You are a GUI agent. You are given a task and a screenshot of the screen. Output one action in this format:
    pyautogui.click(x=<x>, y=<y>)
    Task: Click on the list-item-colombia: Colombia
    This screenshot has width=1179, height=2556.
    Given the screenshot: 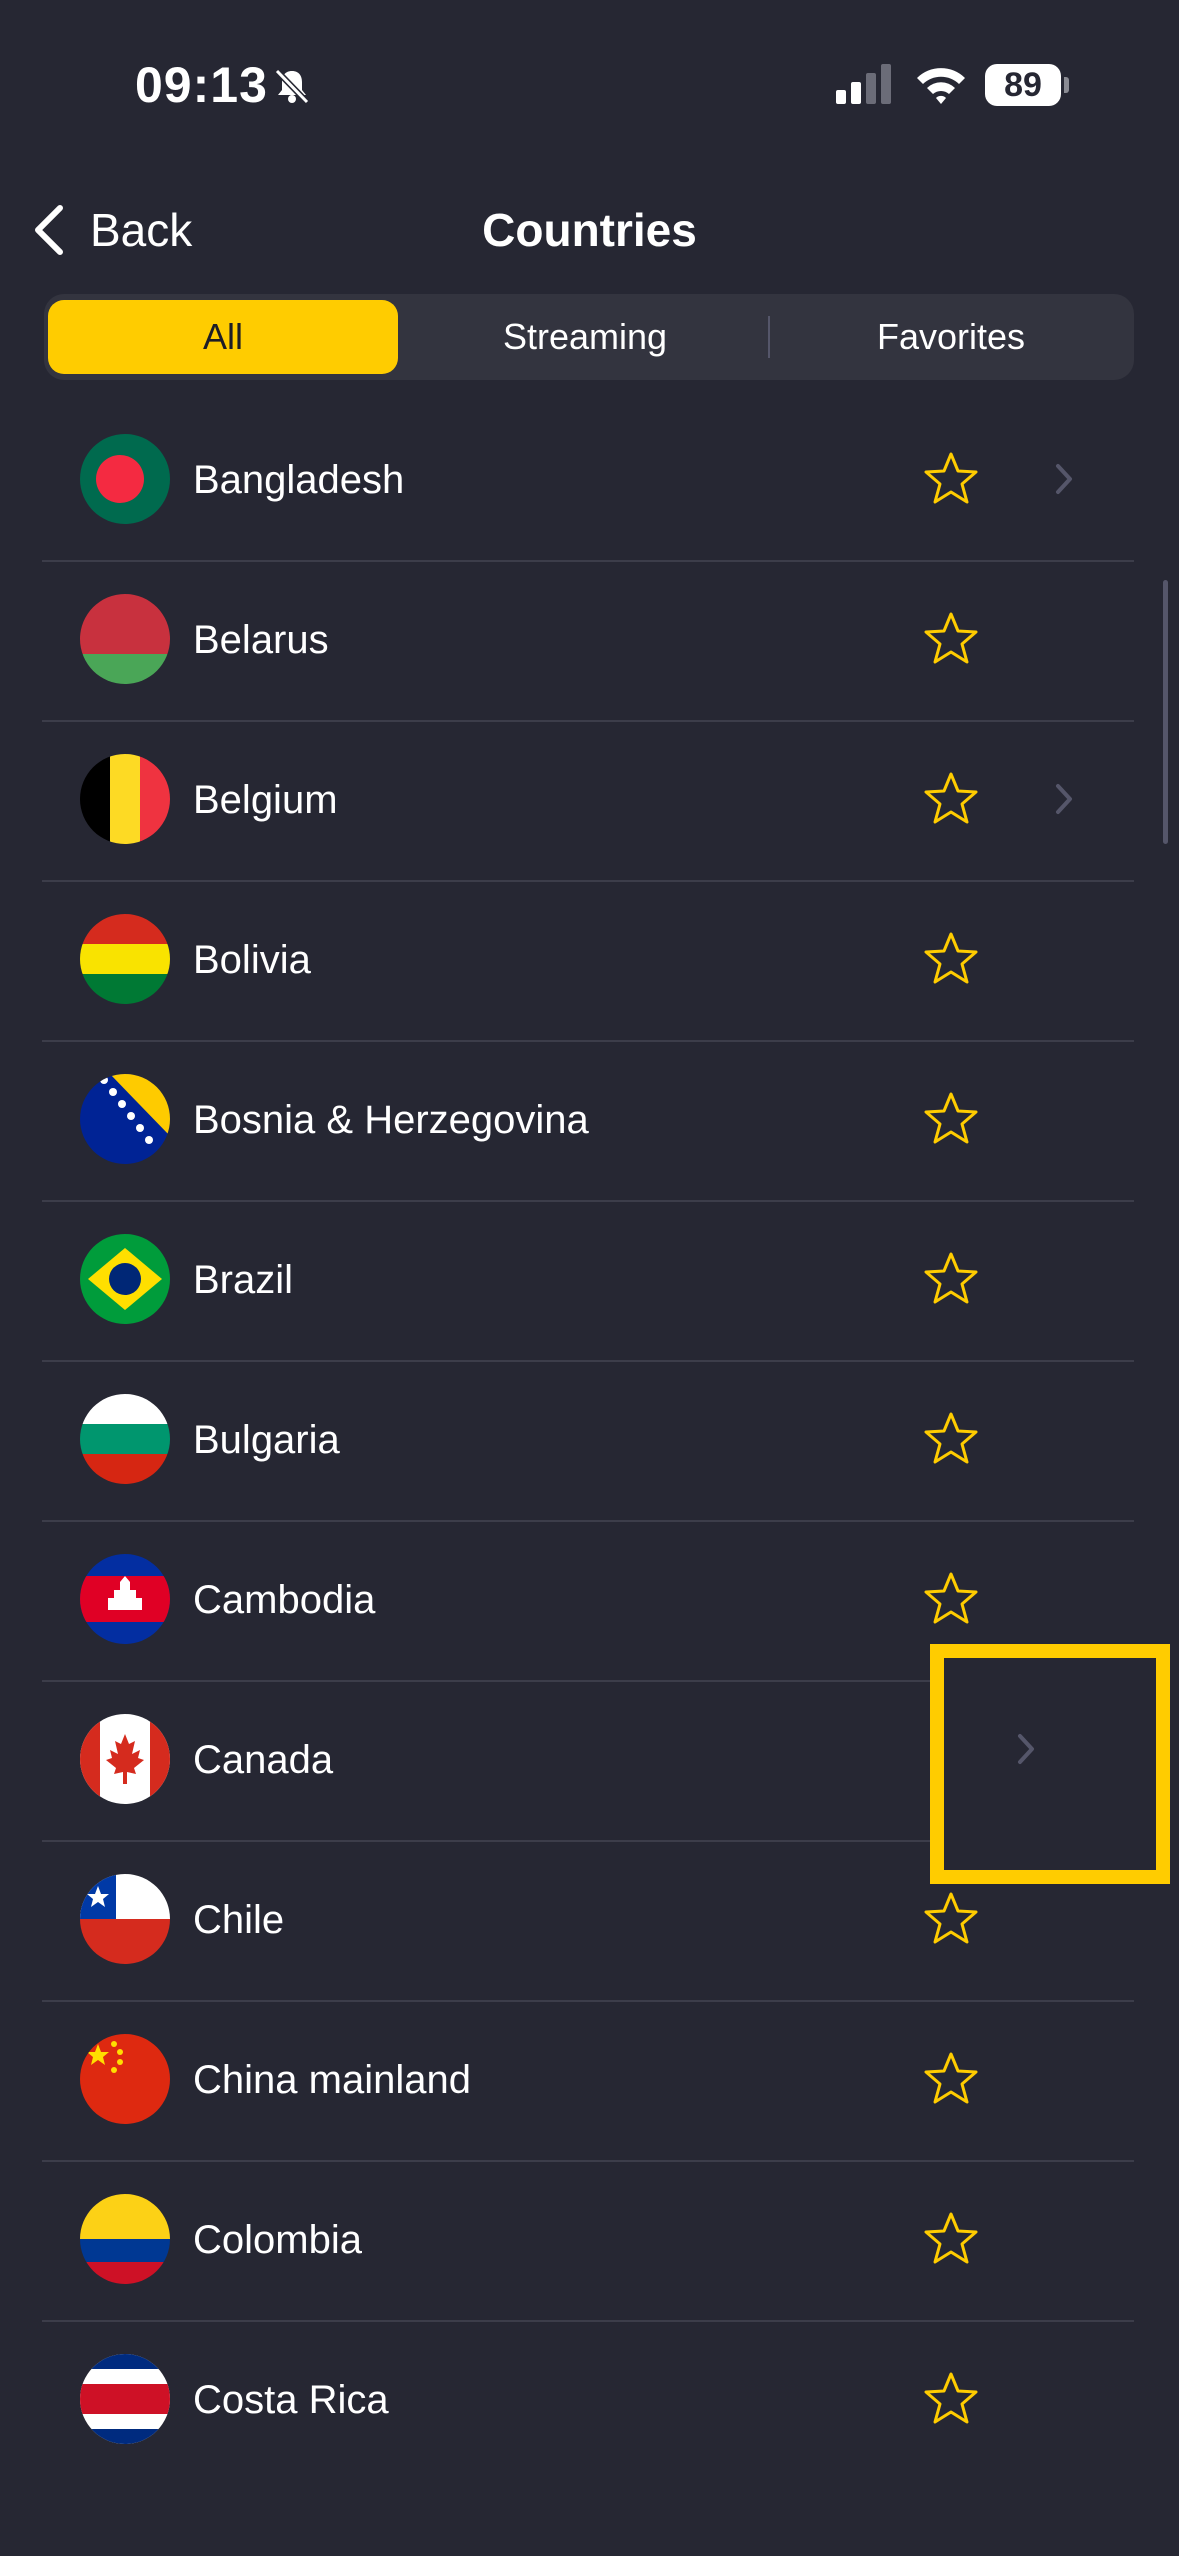 What is the action you would take?
    pyautogui.click(x=588, y=2241)
    